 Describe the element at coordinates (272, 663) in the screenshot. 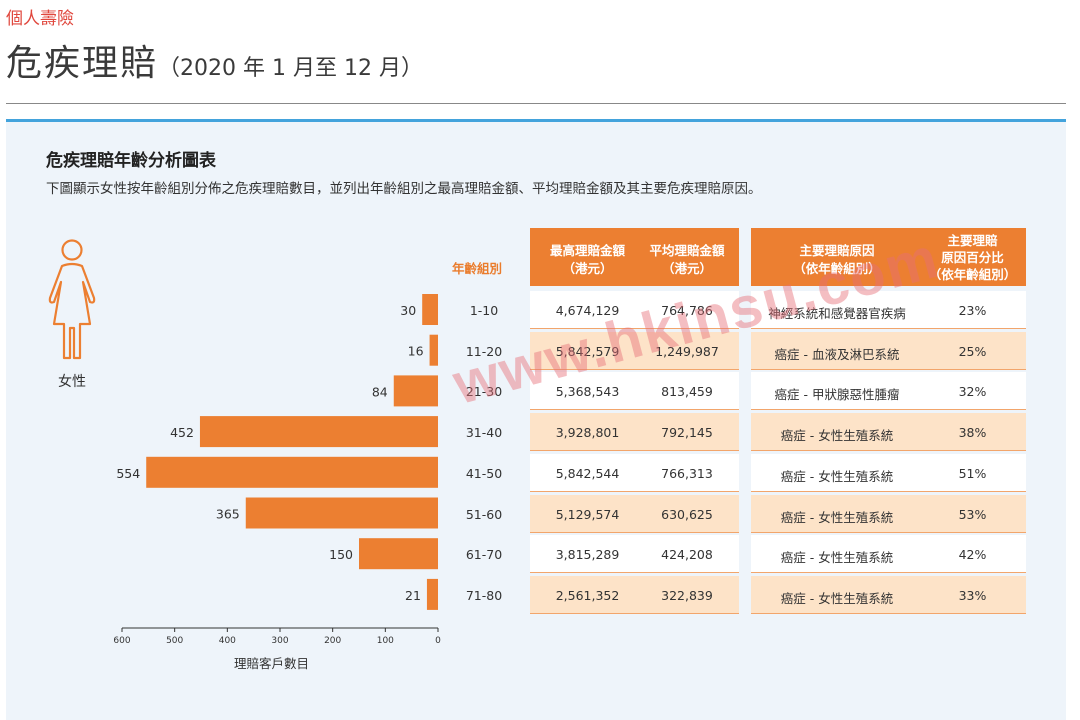

I see `x-axis-title: 理賠客戶數目` at that location.